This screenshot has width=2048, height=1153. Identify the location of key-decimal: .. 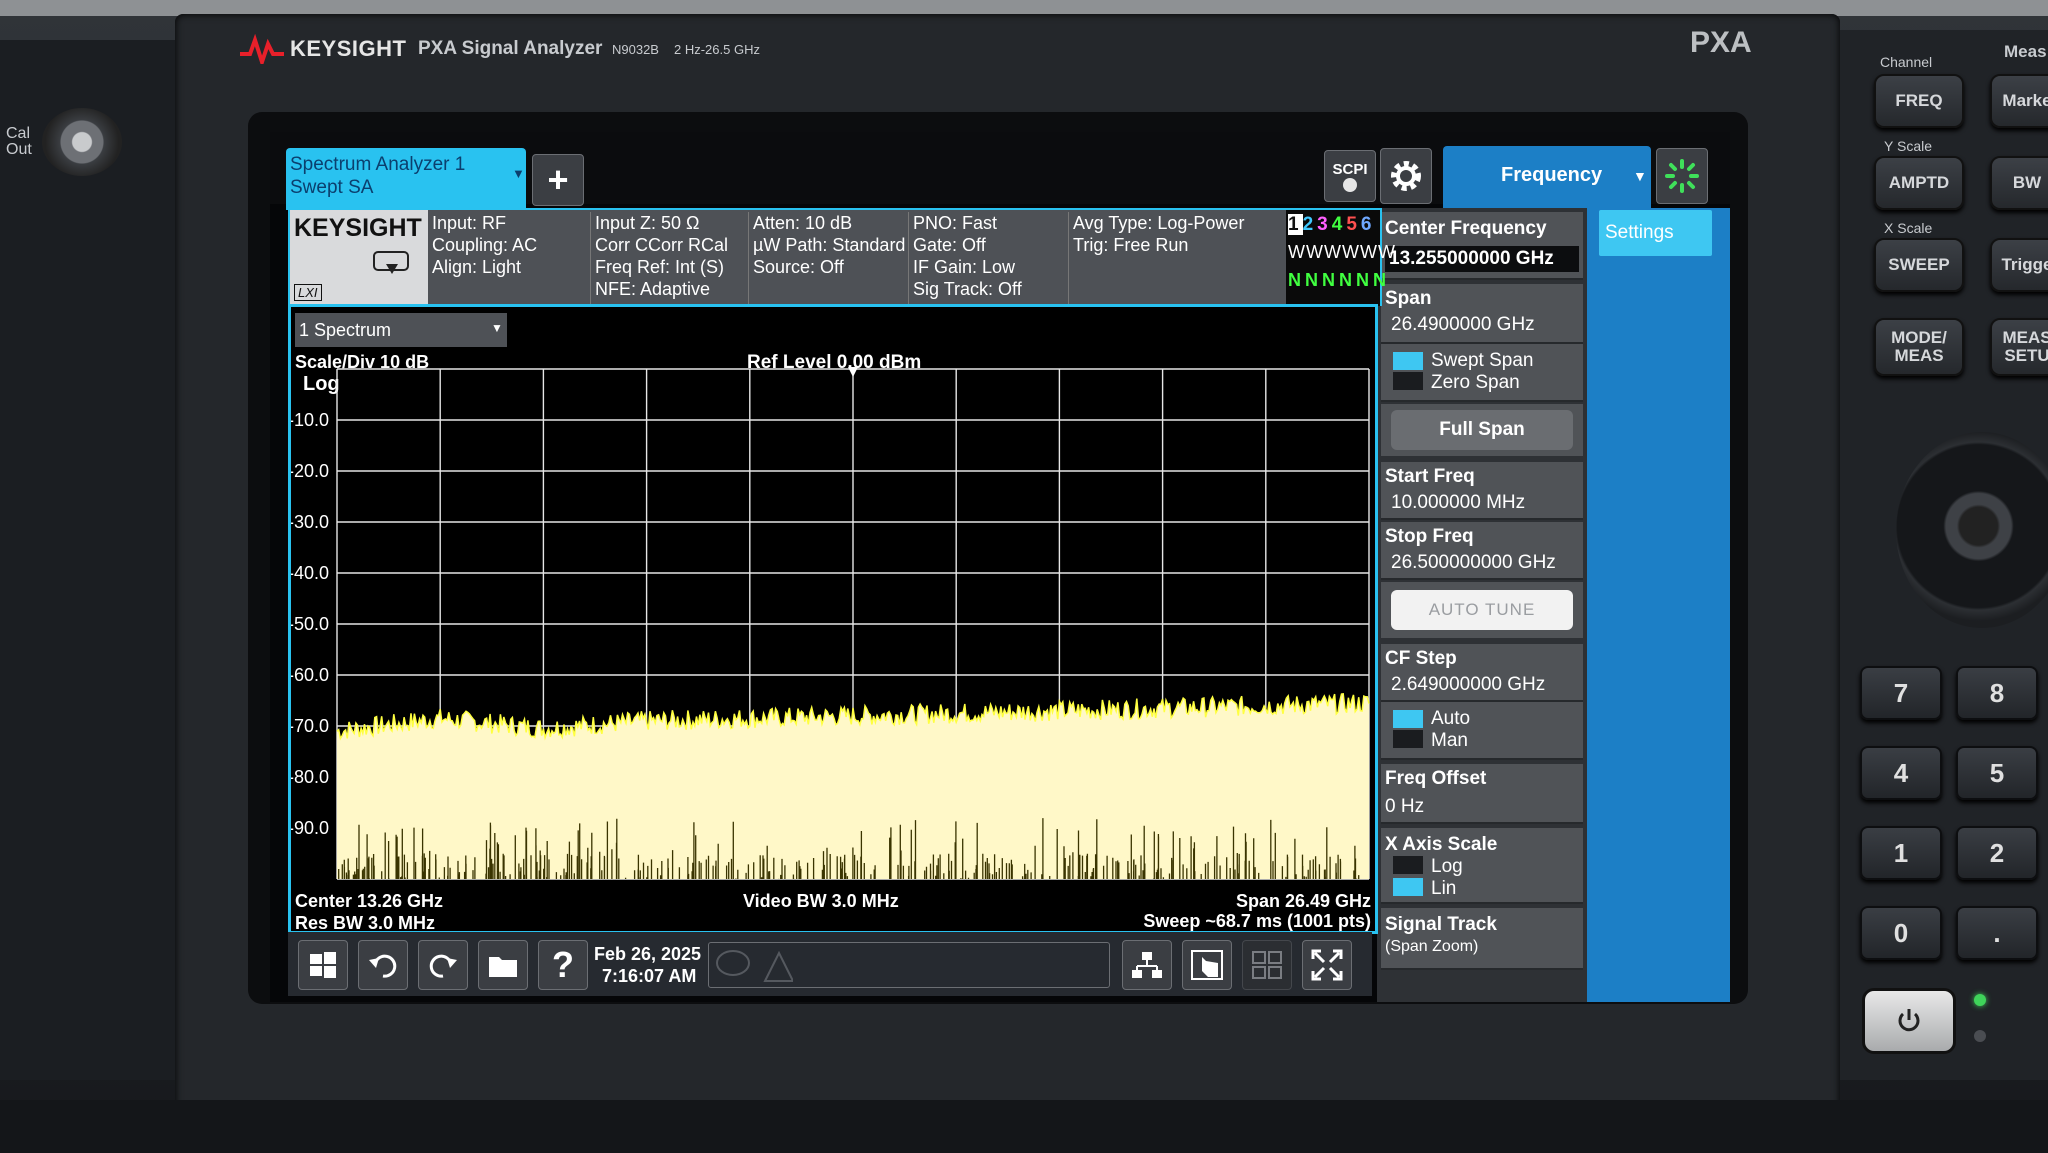
(1997, 933).